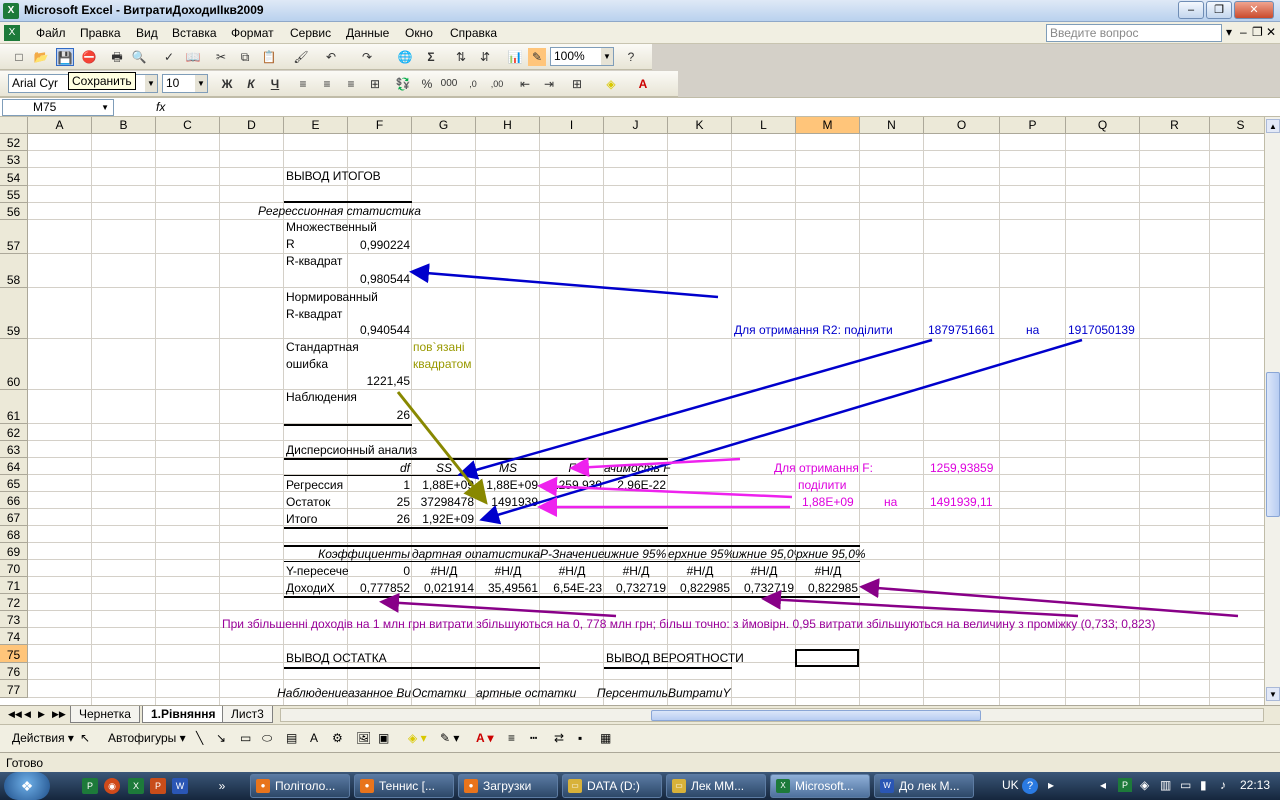  Describe the element at coordinates (247, 714) in the screenshot. I see `sheet-tab-lyst3: Лист3` at that location.